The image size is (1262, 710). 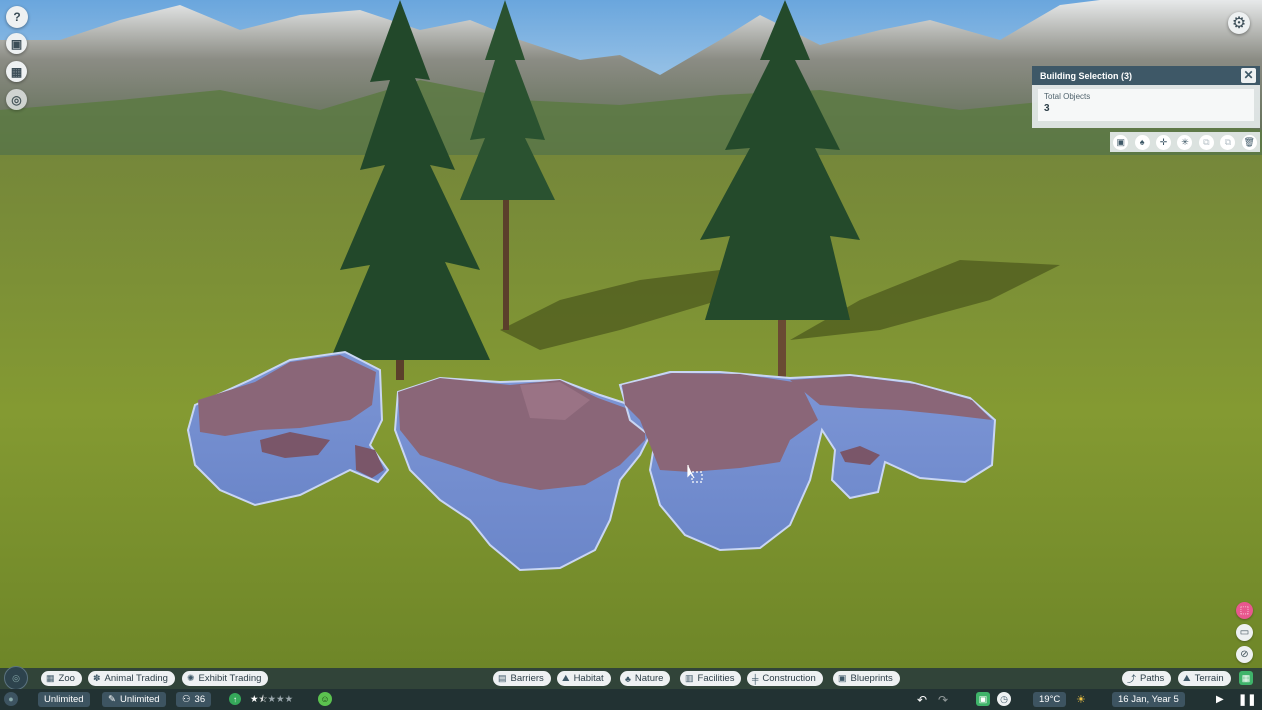 I want to click on construction-button: ╪ Construction, so click(x=785, y=678).